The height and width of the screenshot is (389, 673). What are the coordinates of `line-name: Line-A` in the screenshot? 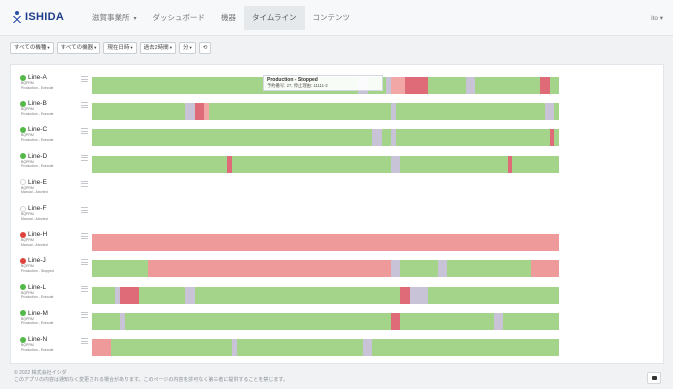 It's located at (55, 77).